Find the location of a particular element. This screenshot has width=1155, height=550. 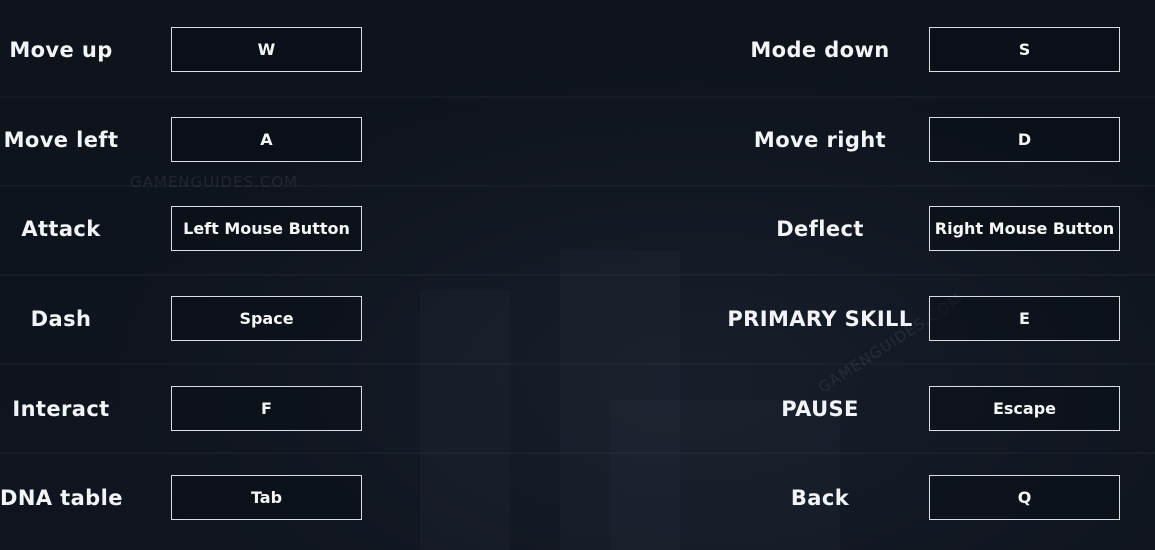

key-button-move-left: A is located at coordinates (266, 139).